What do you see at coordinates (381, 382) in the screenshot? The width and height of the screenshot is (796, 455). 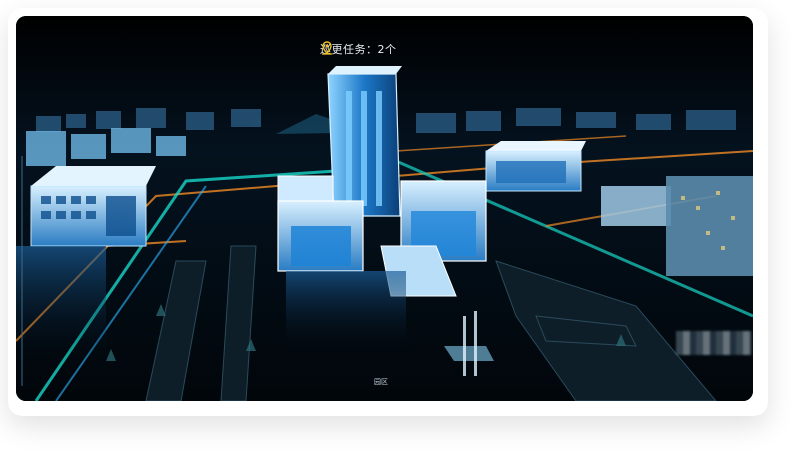 I see `zone-label: 园区` at bounding box center [381, 382].